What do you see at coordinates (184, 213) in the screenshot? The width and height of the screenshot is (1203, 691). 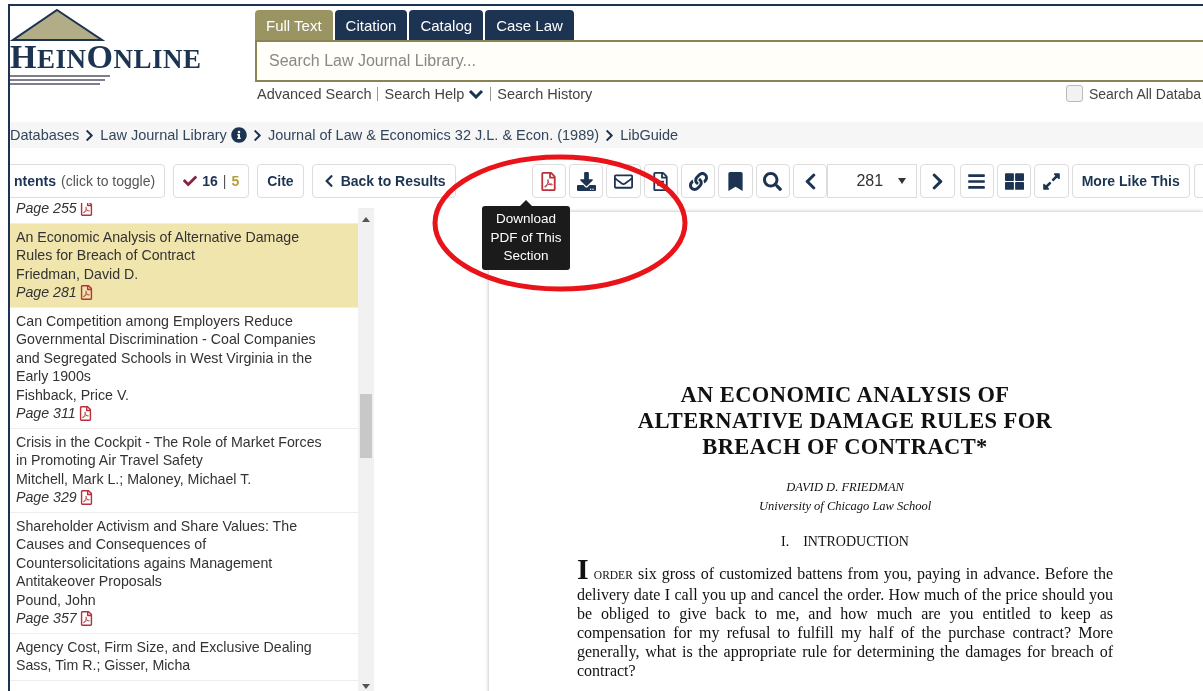 I see `toc-item: Page 255` at bounding box center [184, 213].